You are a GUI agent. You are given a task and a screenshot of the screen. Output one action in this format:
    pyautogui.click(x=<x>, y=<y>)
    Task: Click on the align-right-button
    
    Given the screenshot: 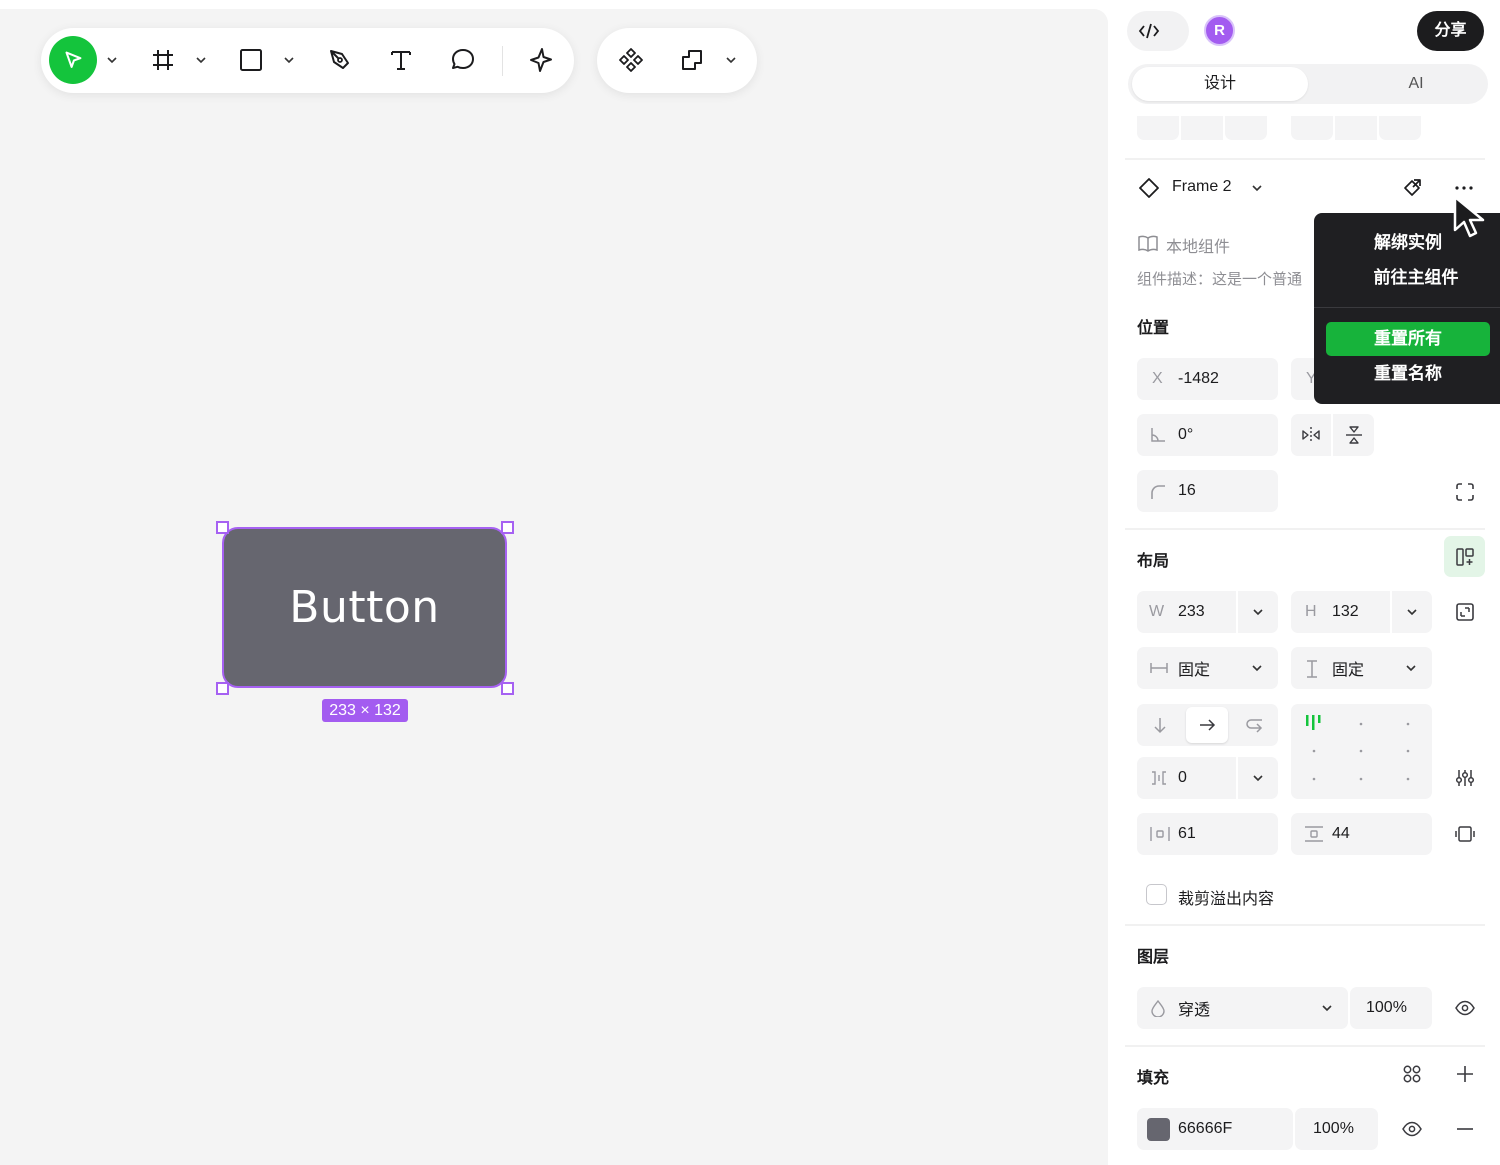 What is the action you would take?
    pyautogui.click(x=1246, y=128)
    